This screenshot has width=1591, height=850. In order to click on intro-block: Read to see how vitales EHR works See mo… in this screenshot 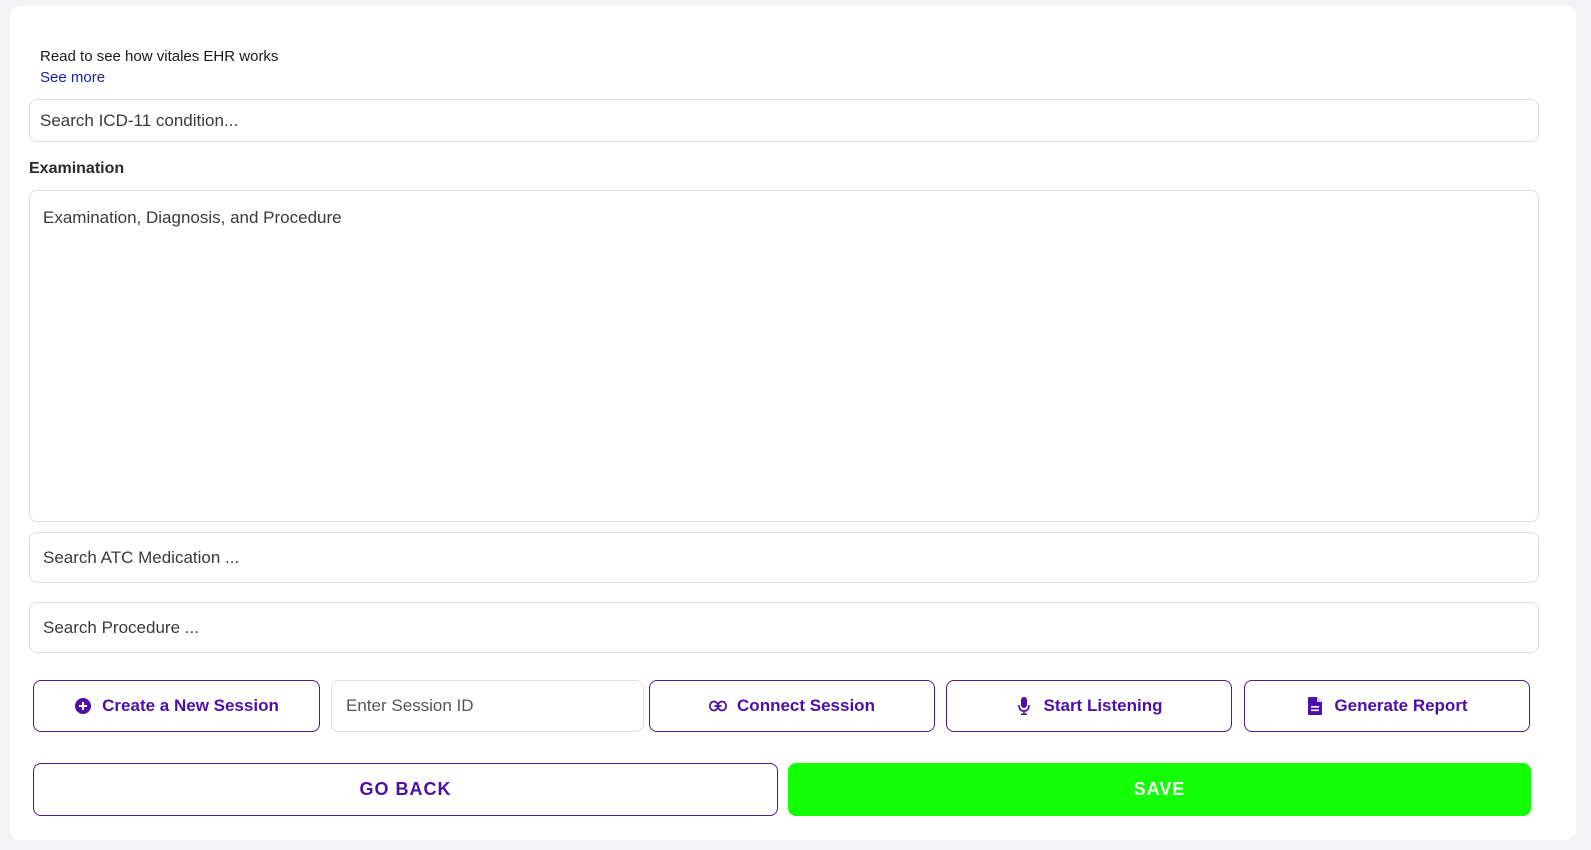, I will do `click(159, 67)`.